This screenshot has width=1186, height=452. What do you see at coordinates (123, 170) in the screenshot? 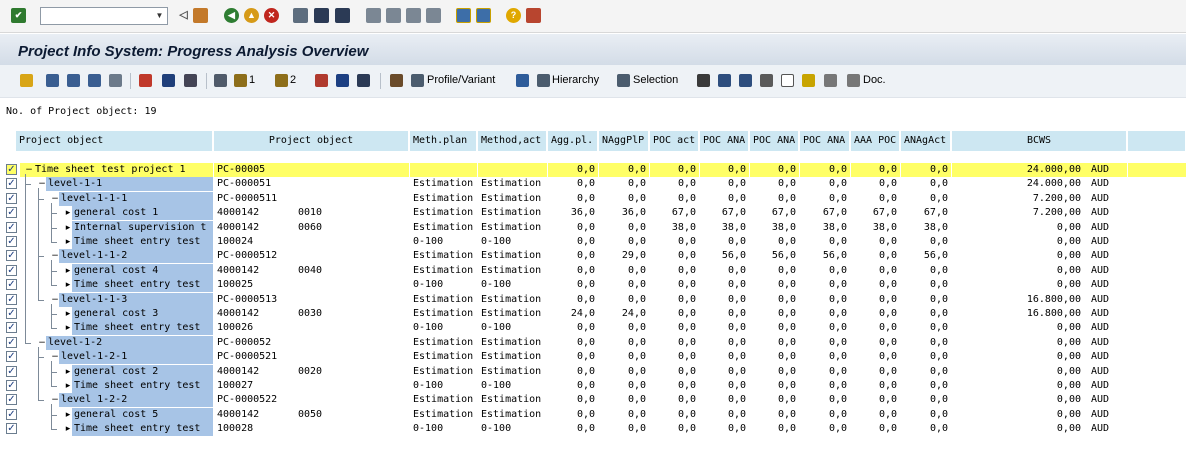
I see `tree-node-label: Time sheet test project 1` at bounding box center [123, 170].